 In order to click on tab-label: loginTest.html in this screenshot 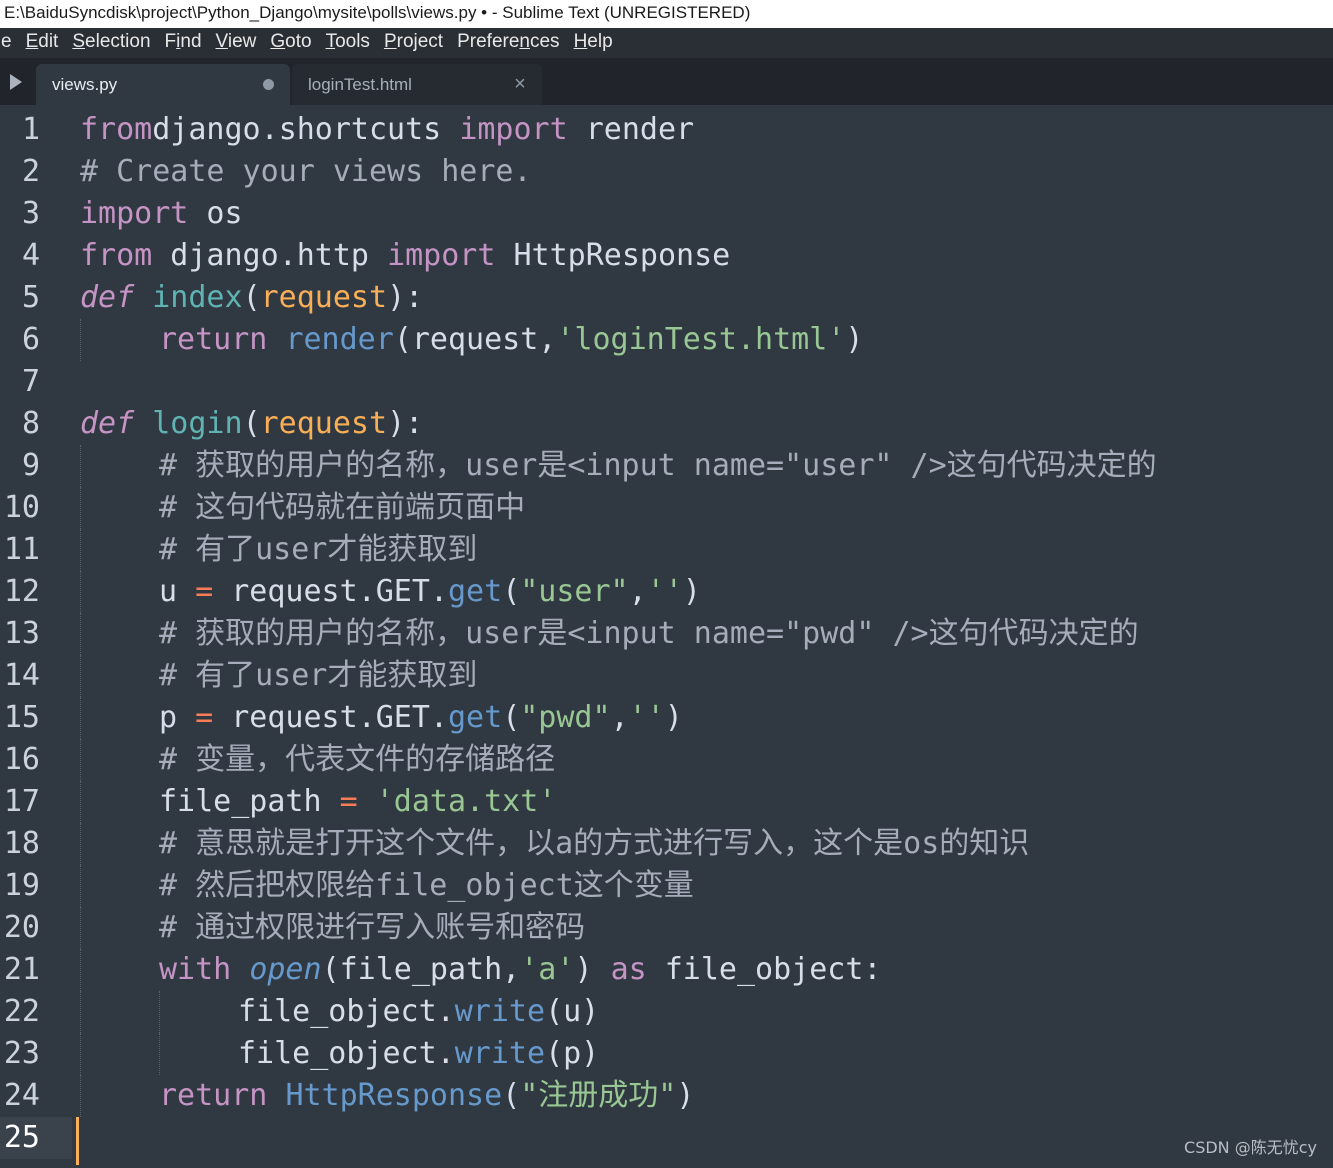, I will do `click(360, 84)`.